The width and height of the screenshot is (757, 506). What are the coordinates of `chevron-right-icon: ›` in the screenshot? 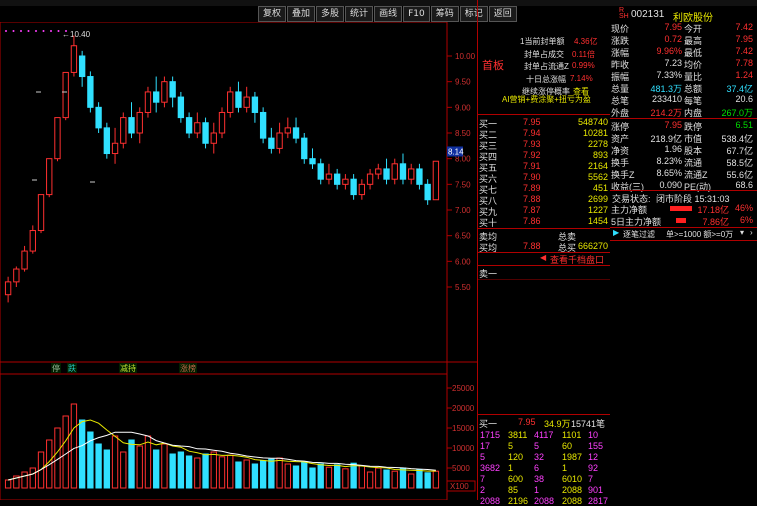 It's located at (751, 232).